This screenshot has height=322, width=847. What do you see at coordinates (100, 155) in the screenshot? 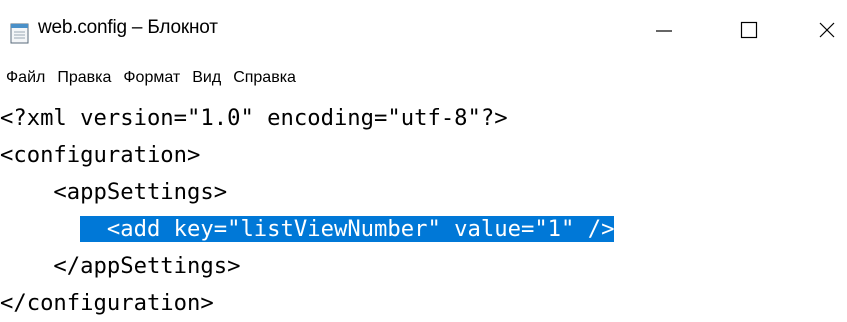
I see `editor-line: <configuration>` at bounding box center [100, 155].